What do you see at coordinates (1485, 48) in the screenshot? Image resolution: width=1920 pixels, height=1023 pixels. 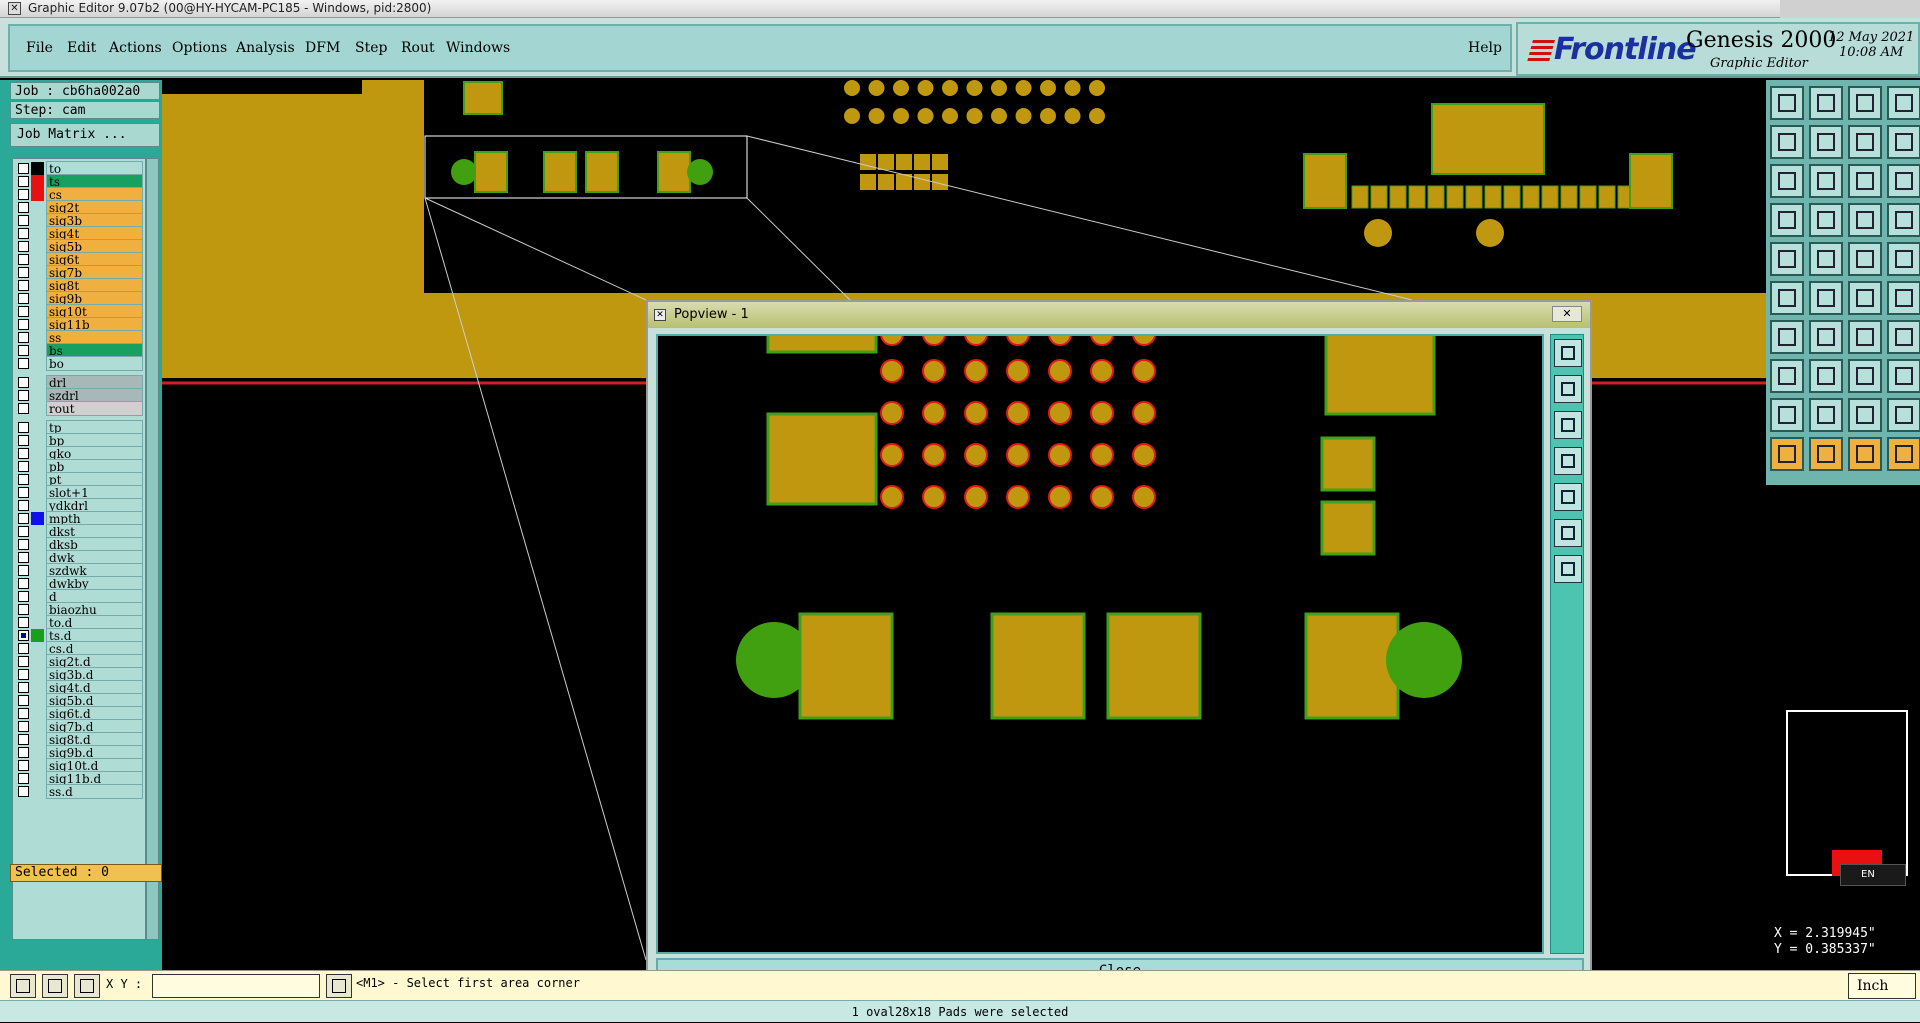 I see `menu-help: Help` at bounding box center [1485, 48].